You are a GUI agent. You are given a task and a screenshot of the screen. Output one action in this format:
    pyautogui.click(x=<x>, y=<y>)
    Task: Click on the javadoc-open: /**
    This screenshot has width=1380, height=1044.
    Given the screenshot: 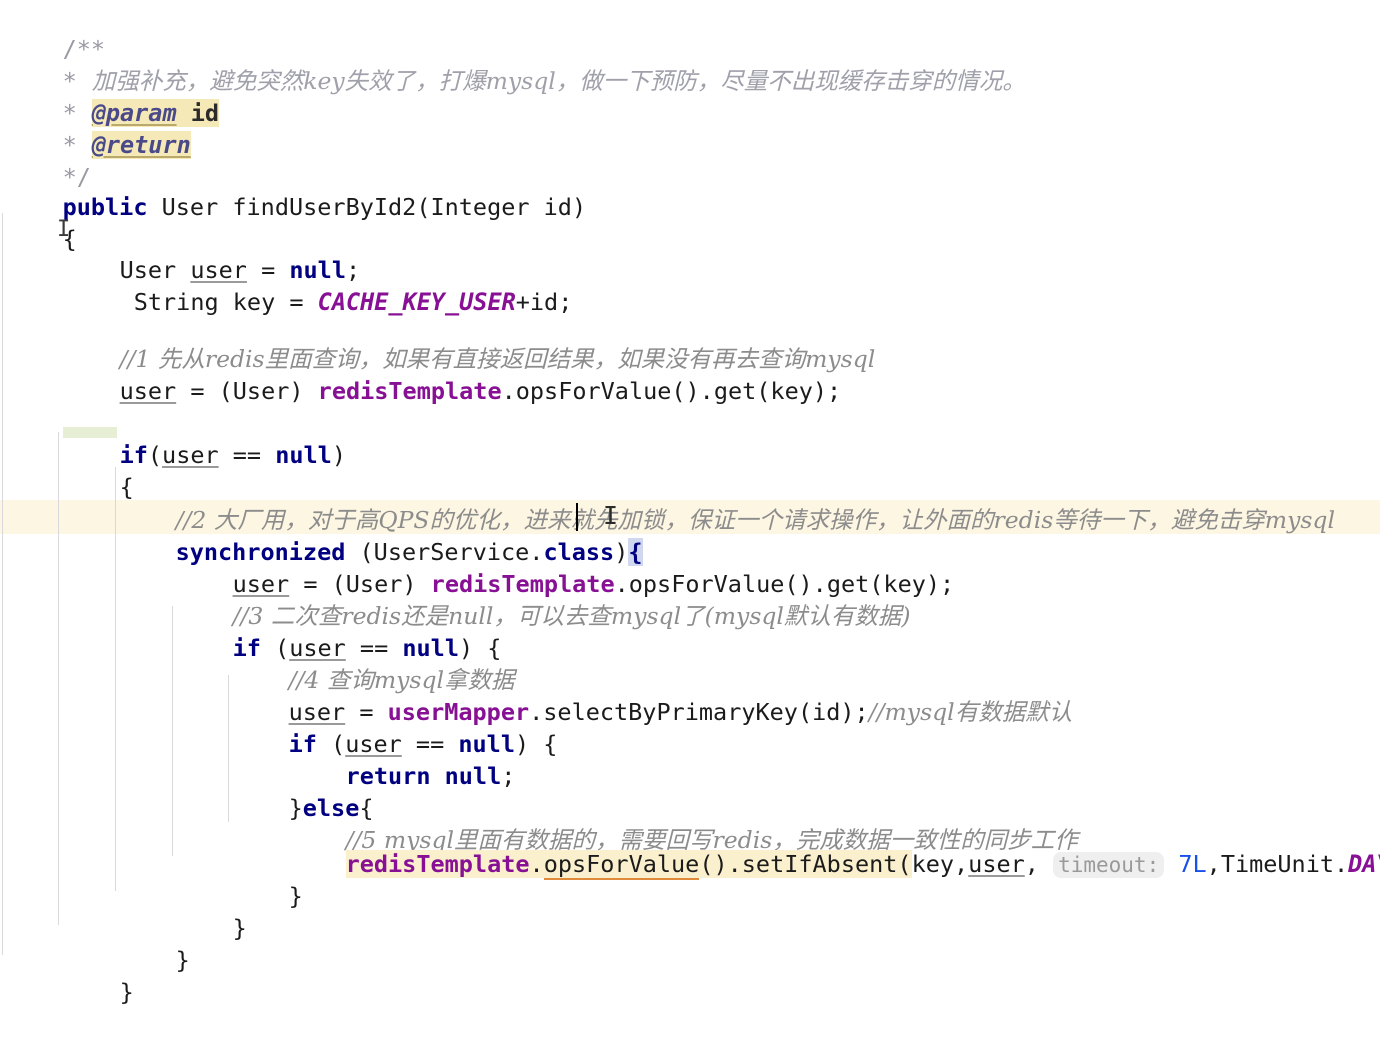 What is the action you would take?
    pyautogui.click(x=55, y=31)
    